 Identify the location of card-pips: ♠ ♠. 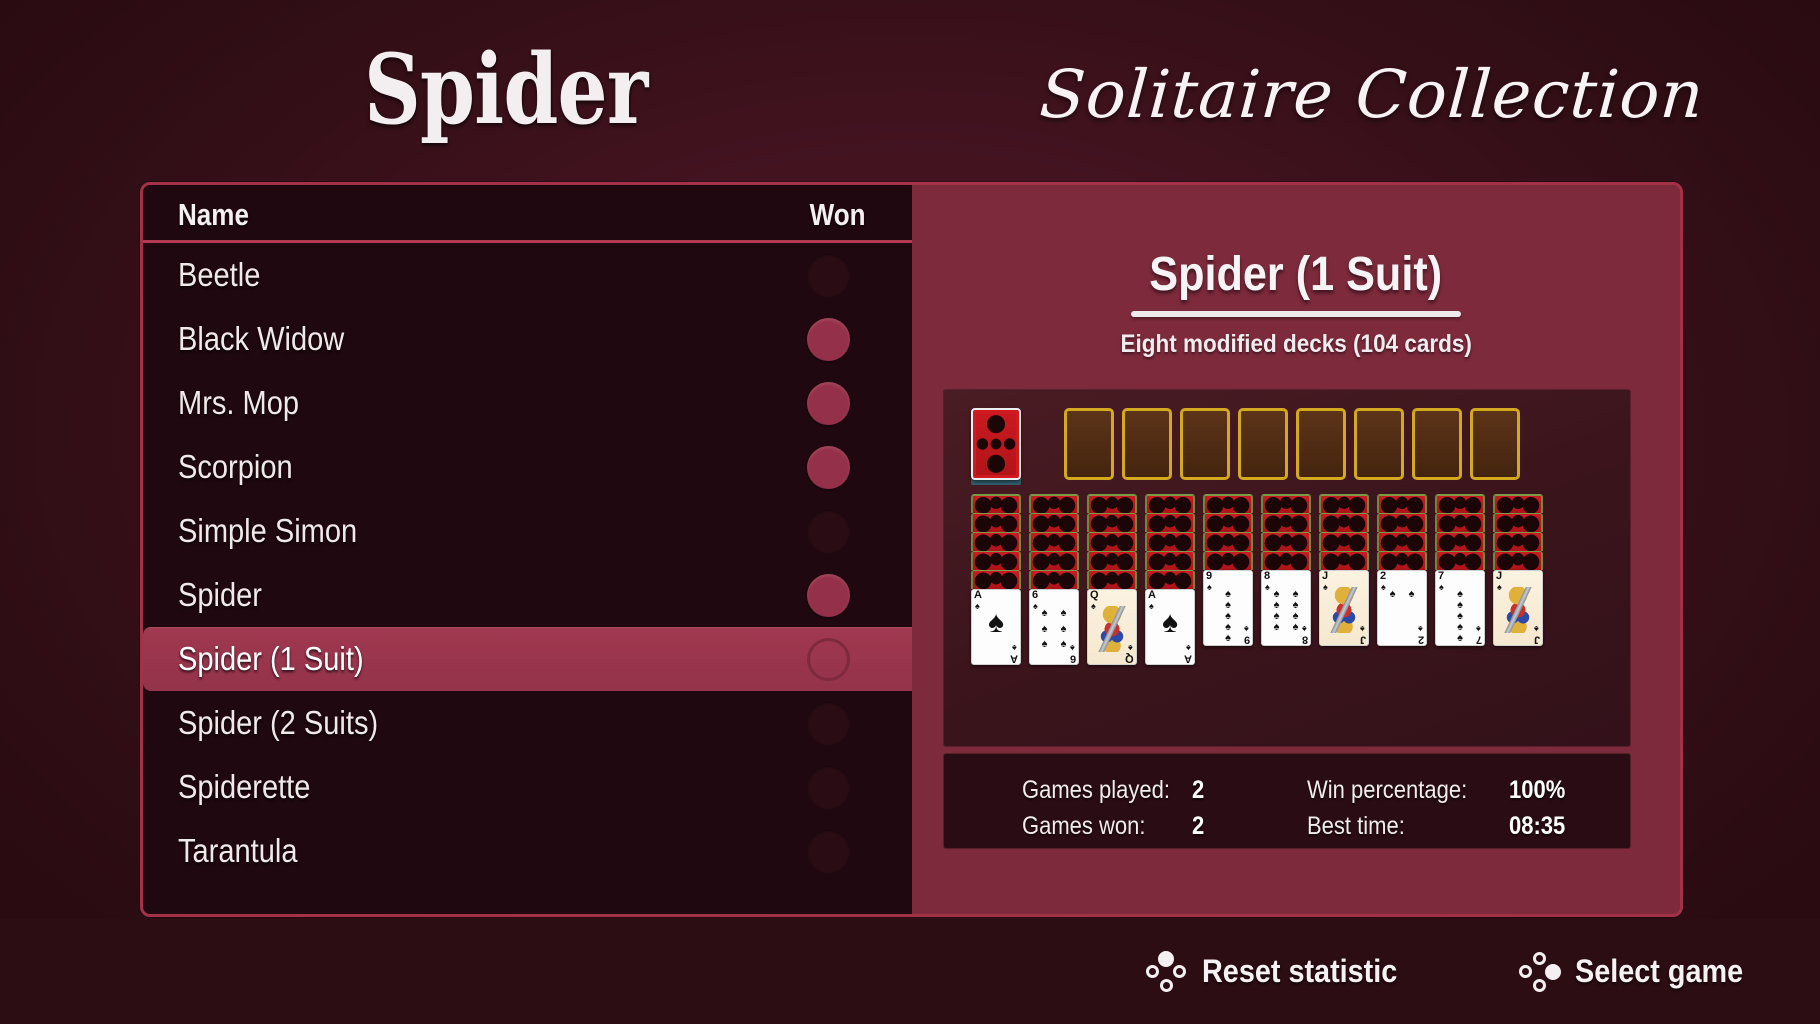
(1402, 610).